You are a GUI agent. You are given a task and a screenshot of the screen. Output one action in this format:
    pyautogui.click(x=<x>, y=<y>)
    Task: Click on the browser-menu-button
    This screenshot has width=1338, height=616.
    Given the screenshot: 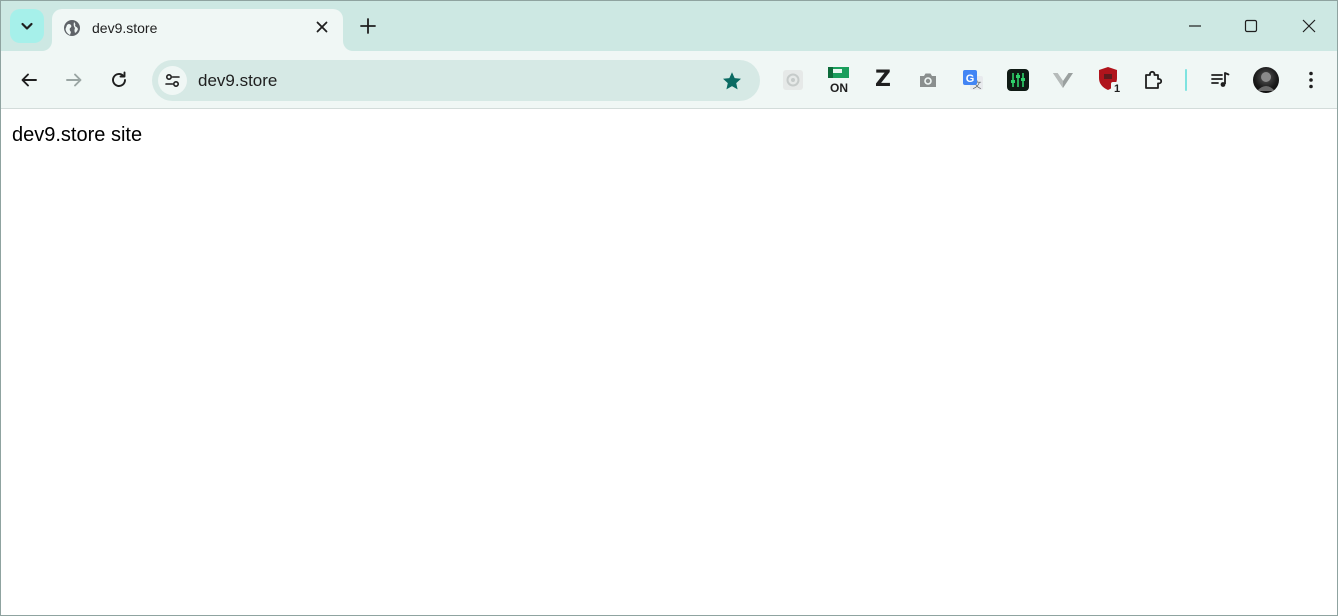 What is the action you would take?
    pyautogui.click(x=1311, y=80)
    